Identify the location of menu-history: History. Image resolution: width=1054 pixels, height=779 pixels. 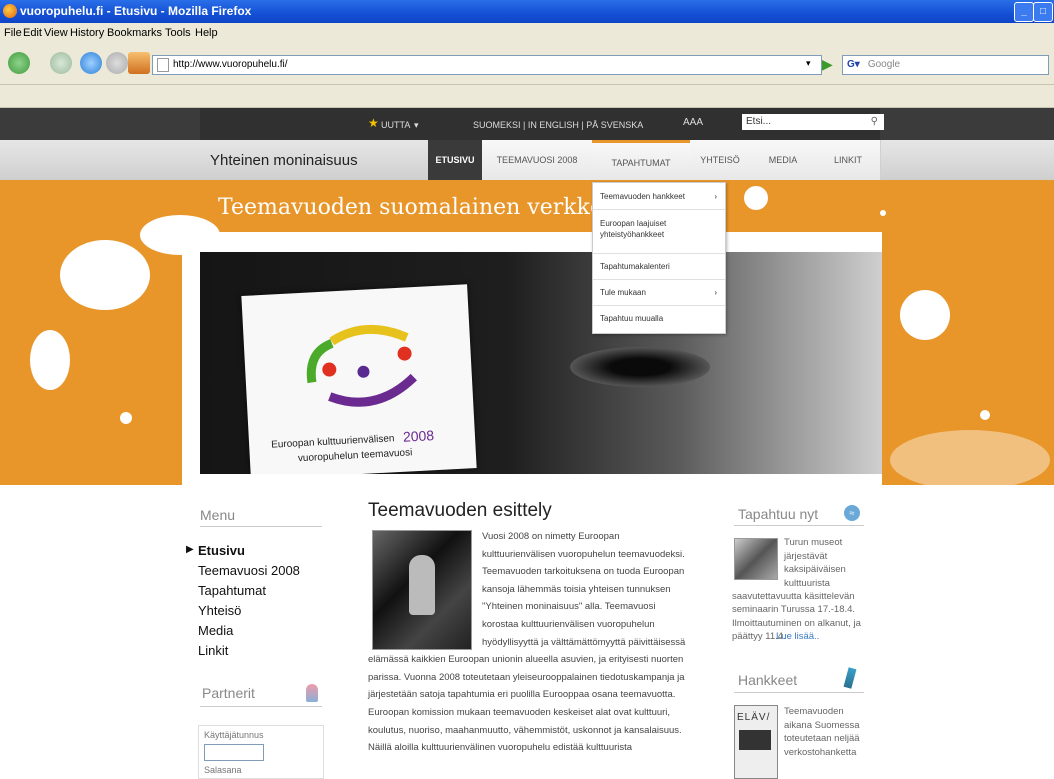
(87, 33).